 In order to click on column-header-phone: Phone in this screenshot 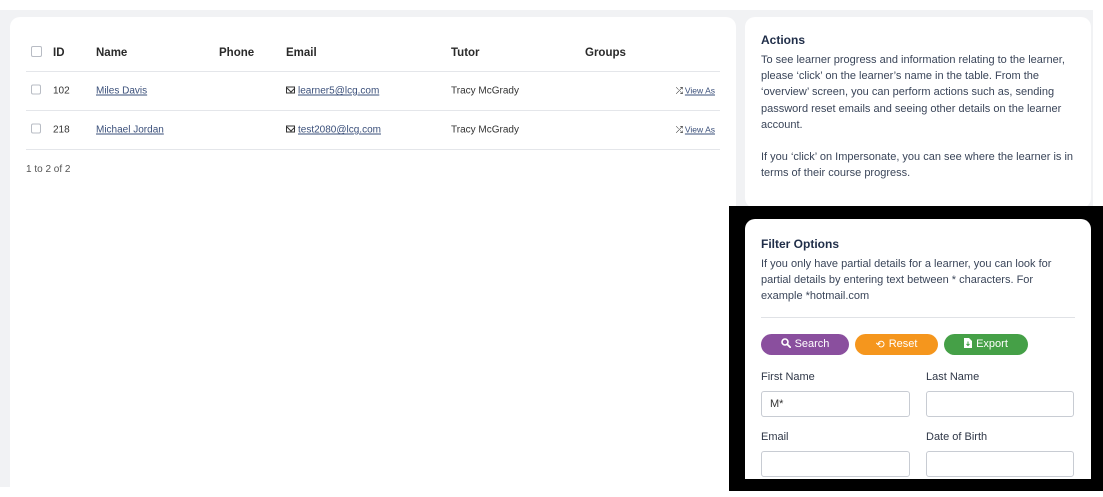, I will do `click(236, 53)`.